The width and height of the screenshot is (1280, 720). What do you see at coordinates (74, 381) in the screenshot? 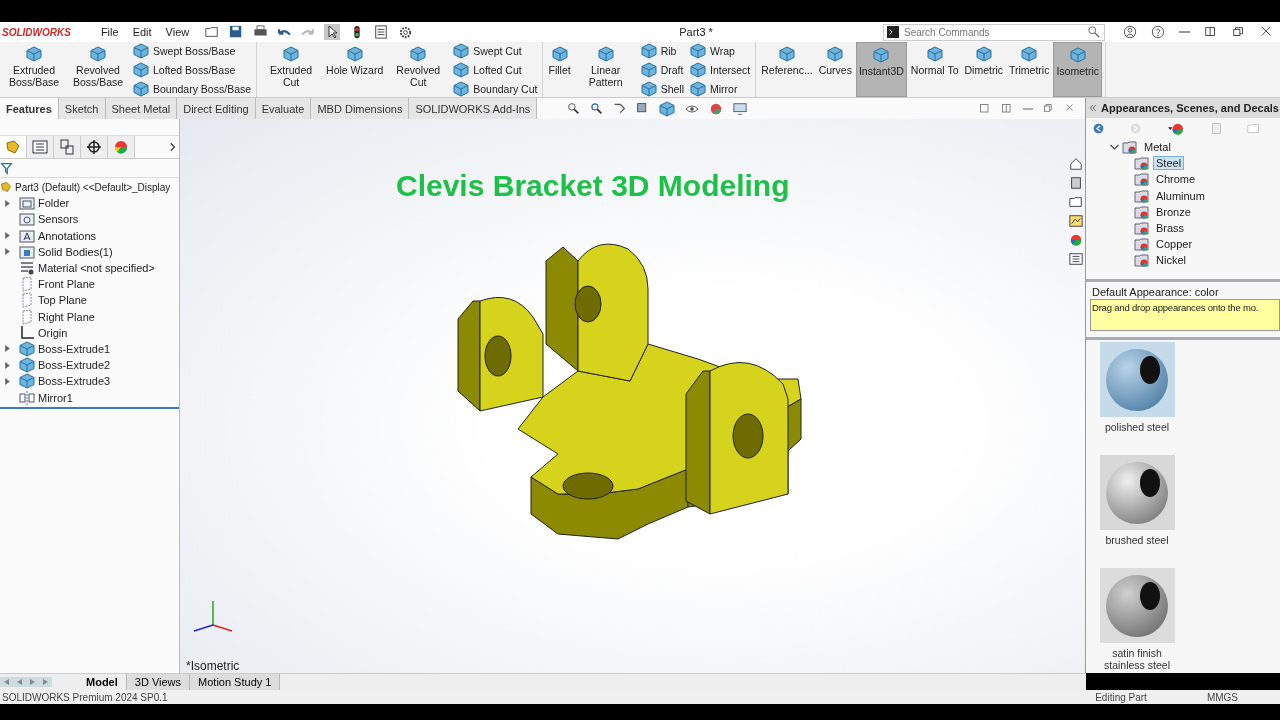
I see `tree-item: Boss-Extrude3` at bounding box center [74, 381].